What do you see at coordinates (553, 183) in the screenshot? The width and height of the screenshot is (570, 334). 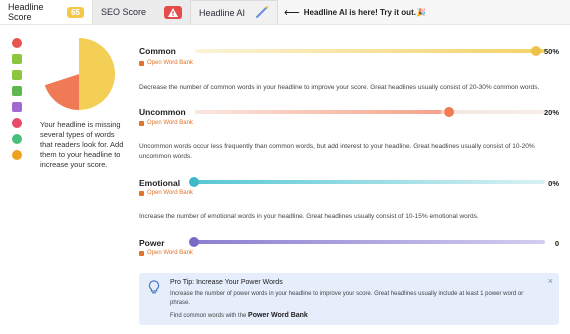 I see `emotional-percent: 0%` at bounding box center [553, 183].